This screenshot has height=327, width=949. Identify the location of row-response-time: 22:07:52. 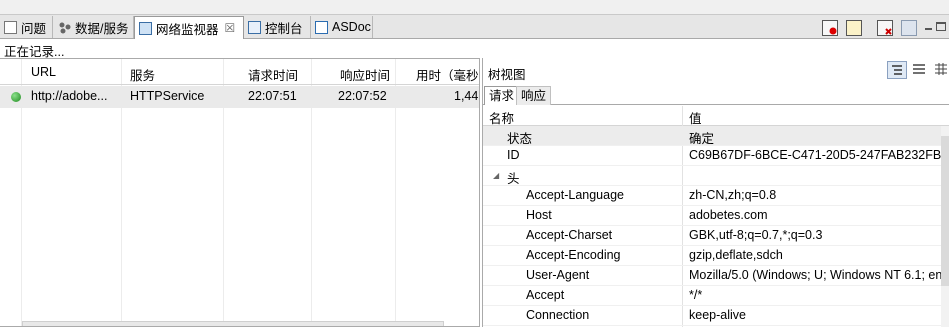
(362, 96).